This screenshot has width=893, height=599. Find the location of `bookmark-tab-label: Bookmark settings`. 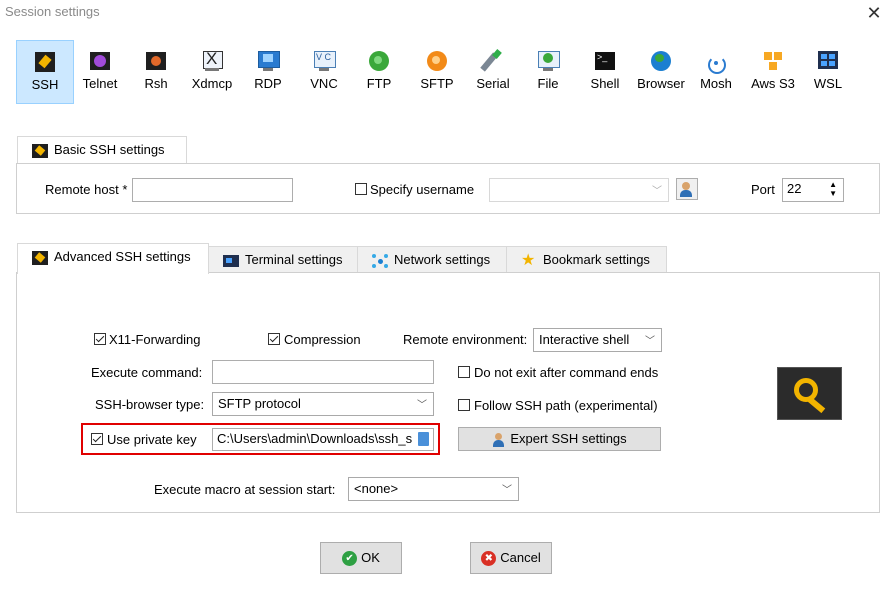

bookmark-tab-label: Bookmark settings is located at coordinates (596, 259).